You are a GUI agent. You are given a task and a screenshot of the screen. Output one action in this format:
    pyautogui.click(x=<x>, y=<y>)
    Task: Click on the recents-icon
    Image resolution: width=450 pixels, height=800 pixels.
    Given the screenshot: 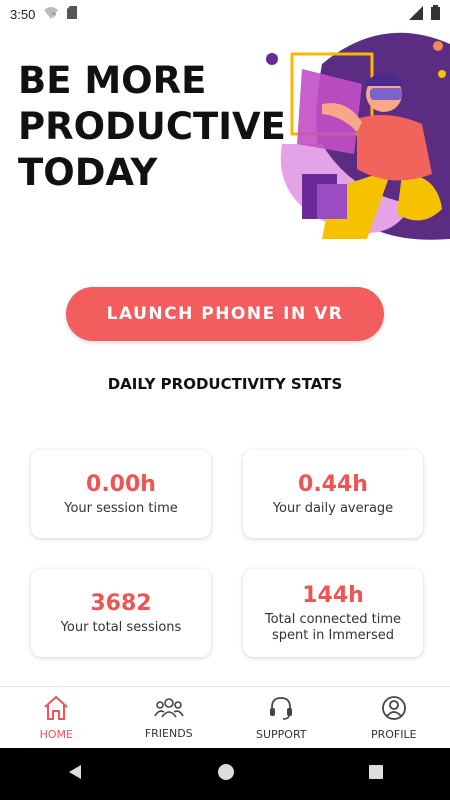 What is the action you would take?
    pyautogui.click(x=376, y=774)
    